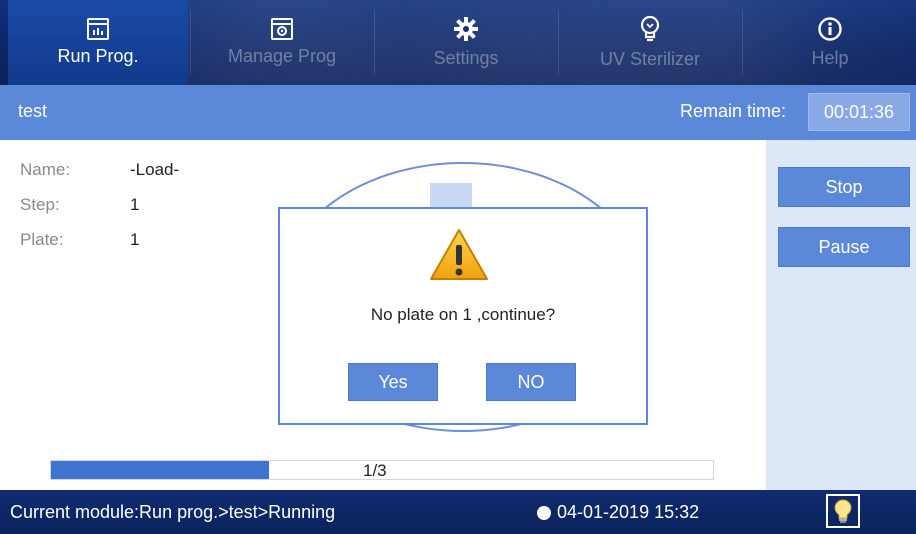 The height and width of the screenshot is (534, 916). Describe the element at coordinates (459, 254) in the screenshot. I see `warning-icon` at that location.